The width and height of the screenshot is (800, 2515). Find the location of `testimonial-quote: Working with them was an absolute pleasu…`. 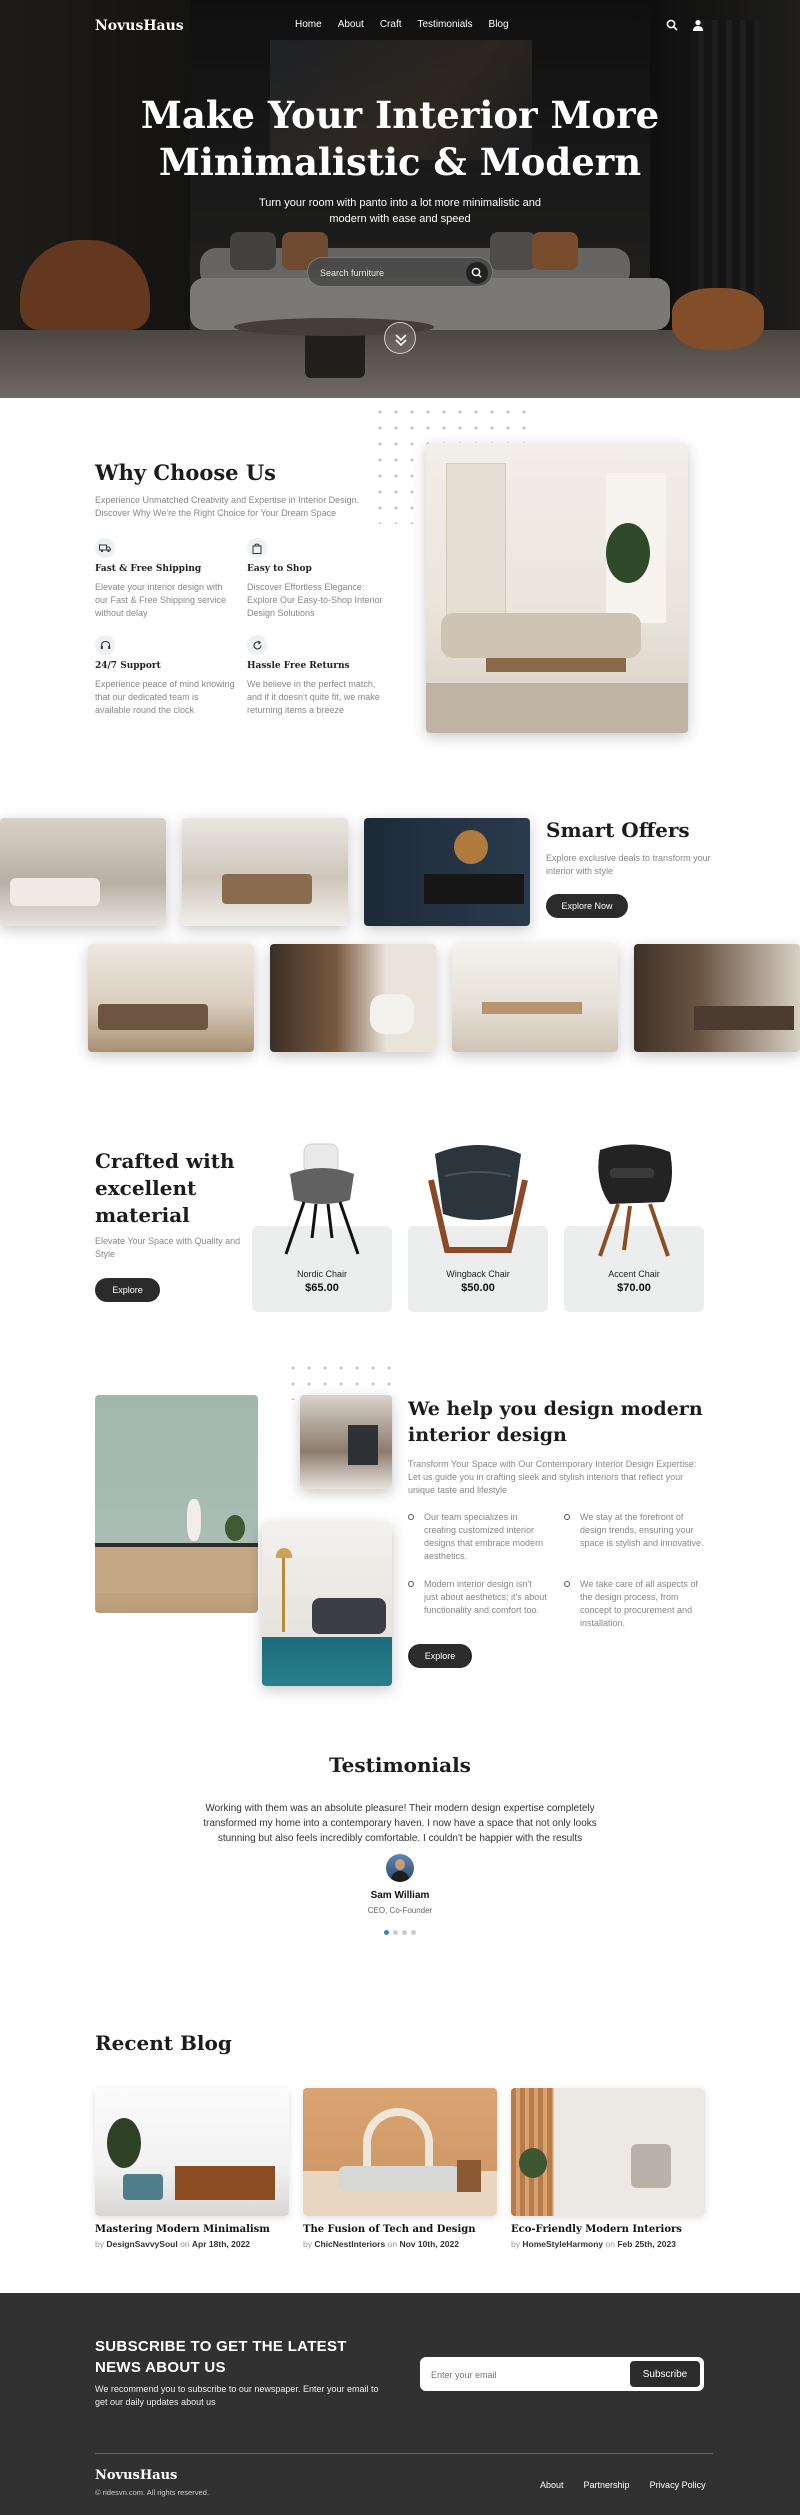

testimonial-quote: Working with them was an absolute pleasu… is located at coordinates (400, 1823).